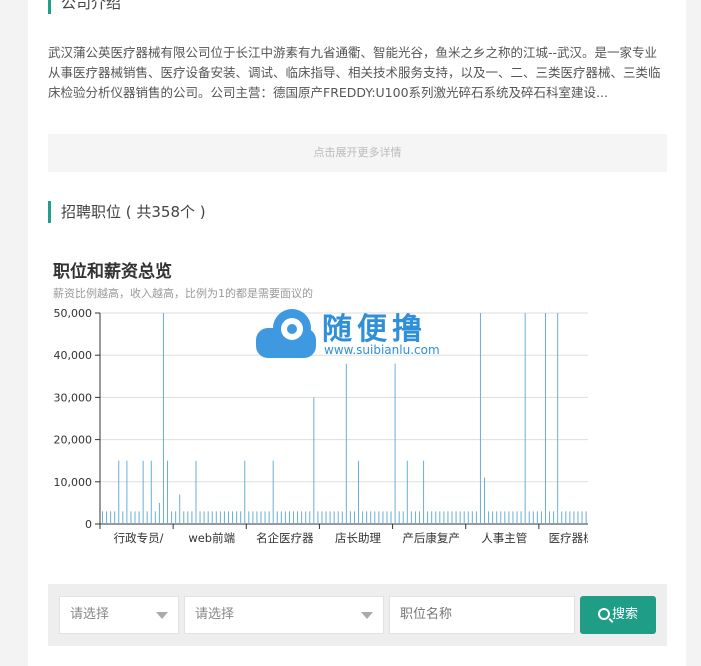 This screenshot has width=701, height=666. Describe the element at coordinates (119, 615) in the screenshot. I see `category-select: 请选择` at that location.